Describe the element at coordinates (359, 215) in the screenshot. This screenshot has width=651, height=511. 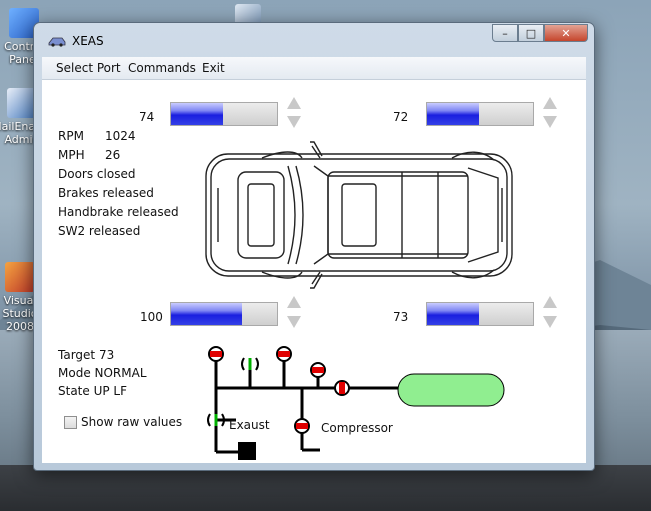
I see `car-top-view` at that location.